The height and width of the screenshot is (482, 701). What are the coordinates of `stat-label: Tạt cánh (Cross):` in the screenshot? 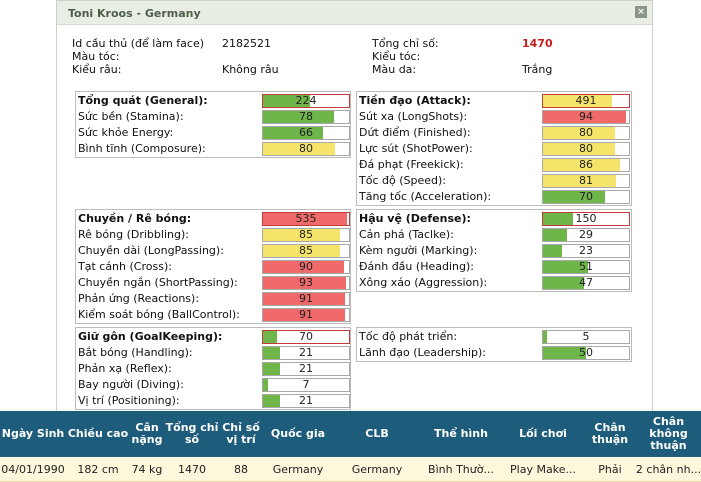 It's located at (125, 266).